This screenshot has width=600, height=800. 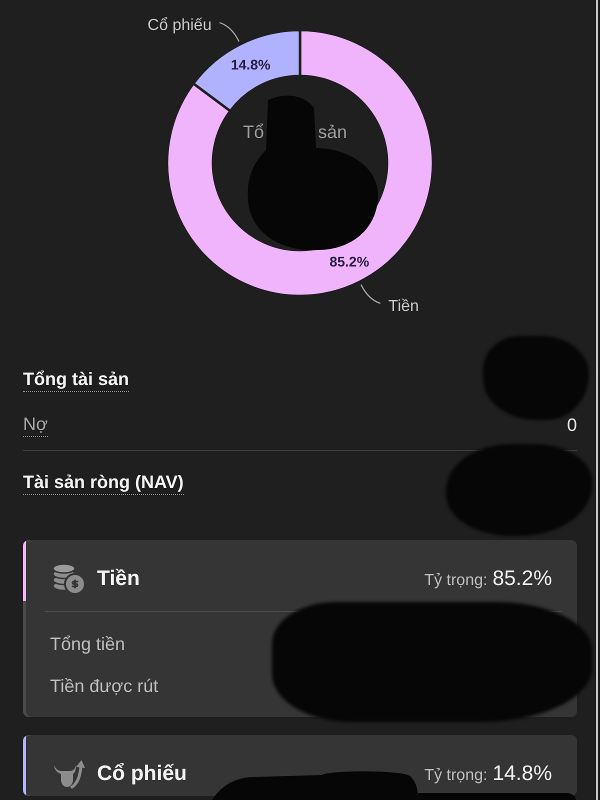 What do you see at coordinates (522, 774) in the screenshot?
I see `weight-value: 14.8%` at bounding box center [522, 774].